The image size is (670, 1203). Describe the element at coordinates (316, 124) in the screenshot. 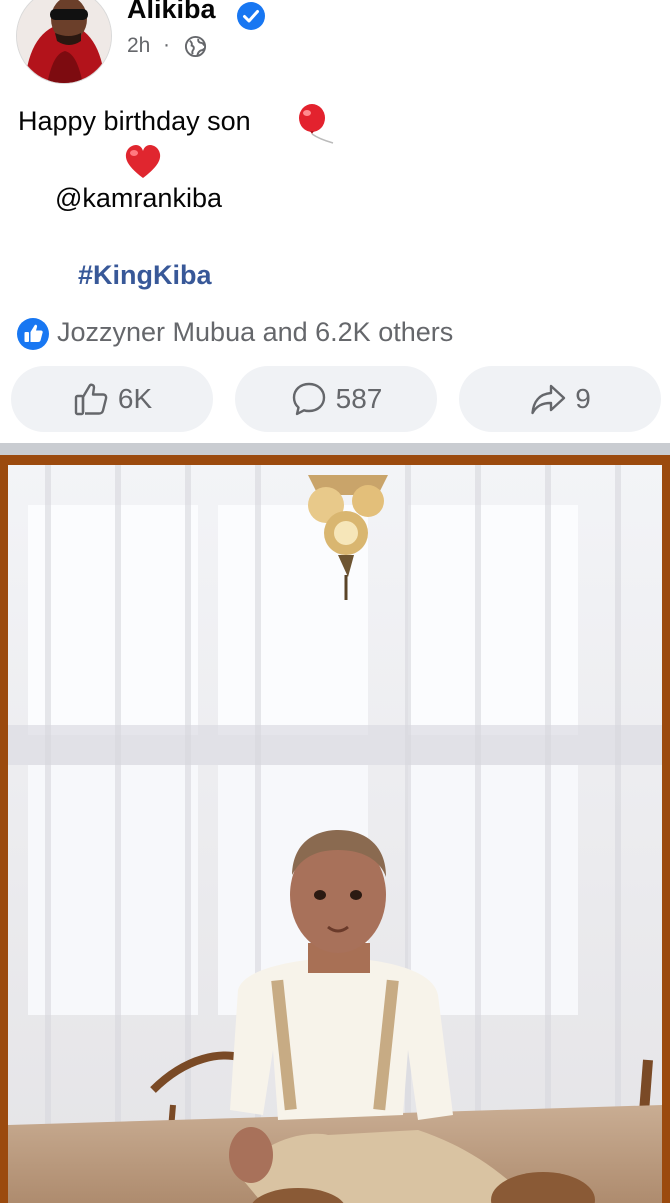

I see `balloon-emoji-icon` at that location.